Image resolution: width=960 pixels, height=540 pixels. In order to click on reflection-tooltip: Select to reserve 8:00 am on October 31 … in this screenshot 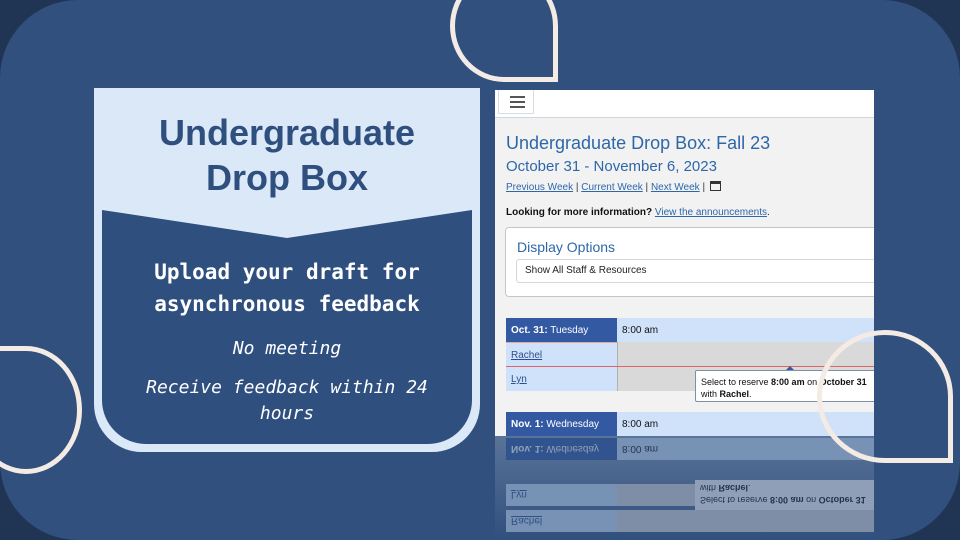, I will do `click(784, 495)`.